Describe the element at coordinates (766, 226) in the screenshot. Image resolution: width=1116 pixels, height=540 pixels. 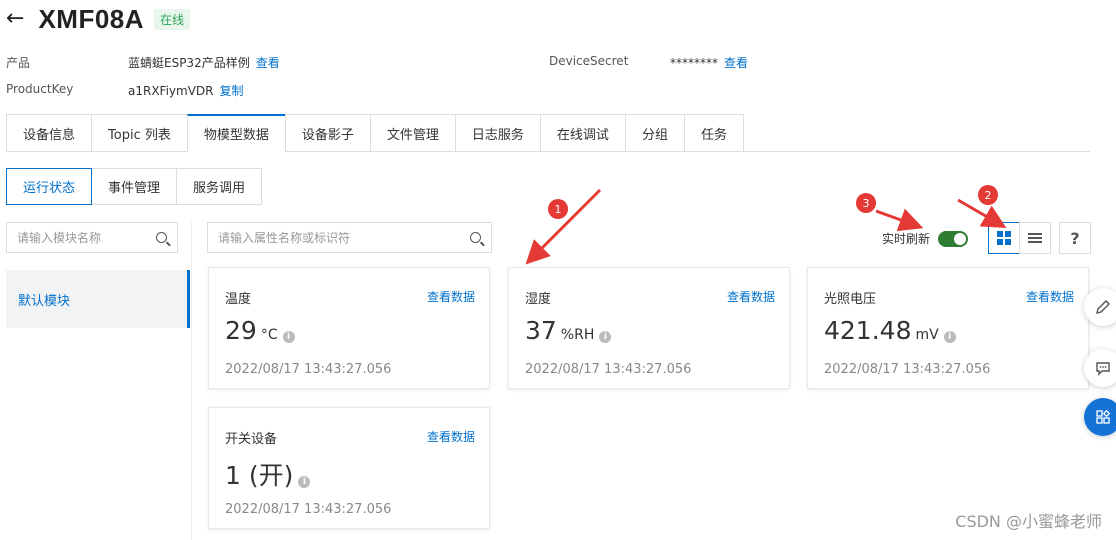
I see `annotation-arrows` at that location.